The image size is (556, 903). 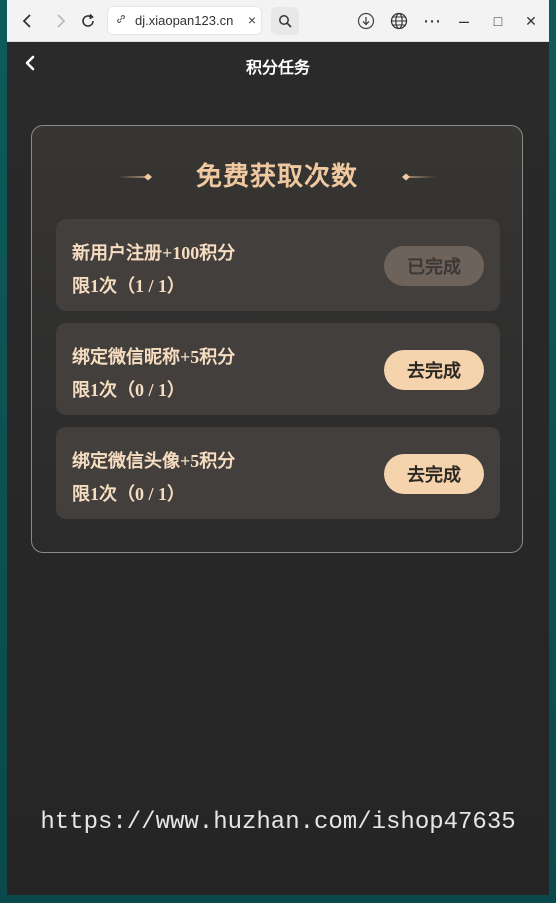 What do you see at coordinates (434, 266) in the screenshot?
I see `task-completed-button: 已完成` at bounding box center [434, 266].